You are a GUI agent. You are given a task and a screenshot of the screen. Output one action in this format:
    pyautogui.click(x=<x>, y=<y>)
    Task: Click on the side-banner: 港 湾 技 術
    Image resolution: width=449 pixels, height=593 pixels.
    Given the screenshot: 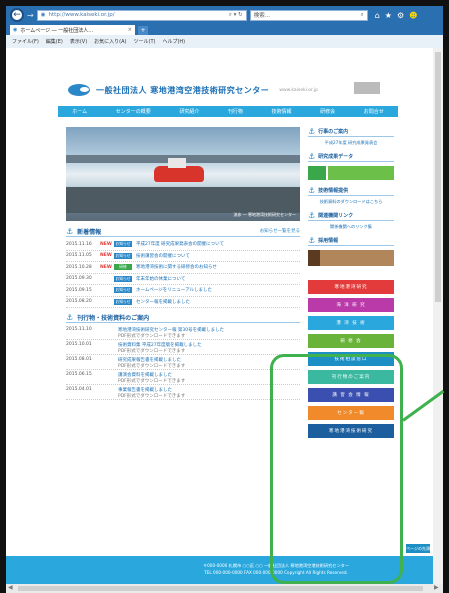 What is the action you would take?
    pyautogui.click(x=351, y=323)
    